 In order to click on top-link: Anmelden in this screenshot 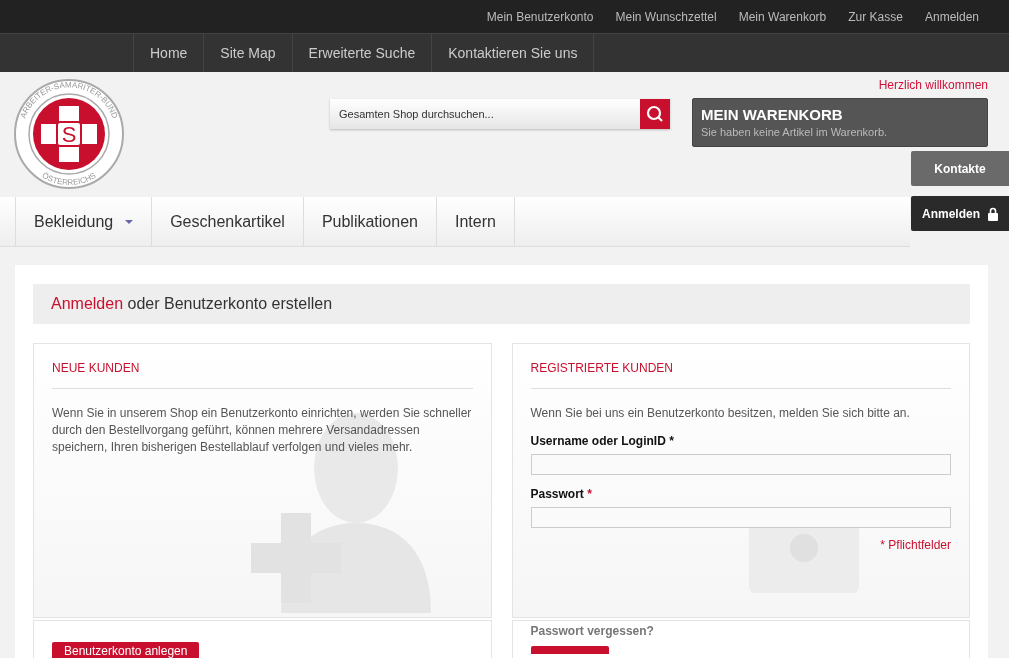, I will do `click(951, 16)`.